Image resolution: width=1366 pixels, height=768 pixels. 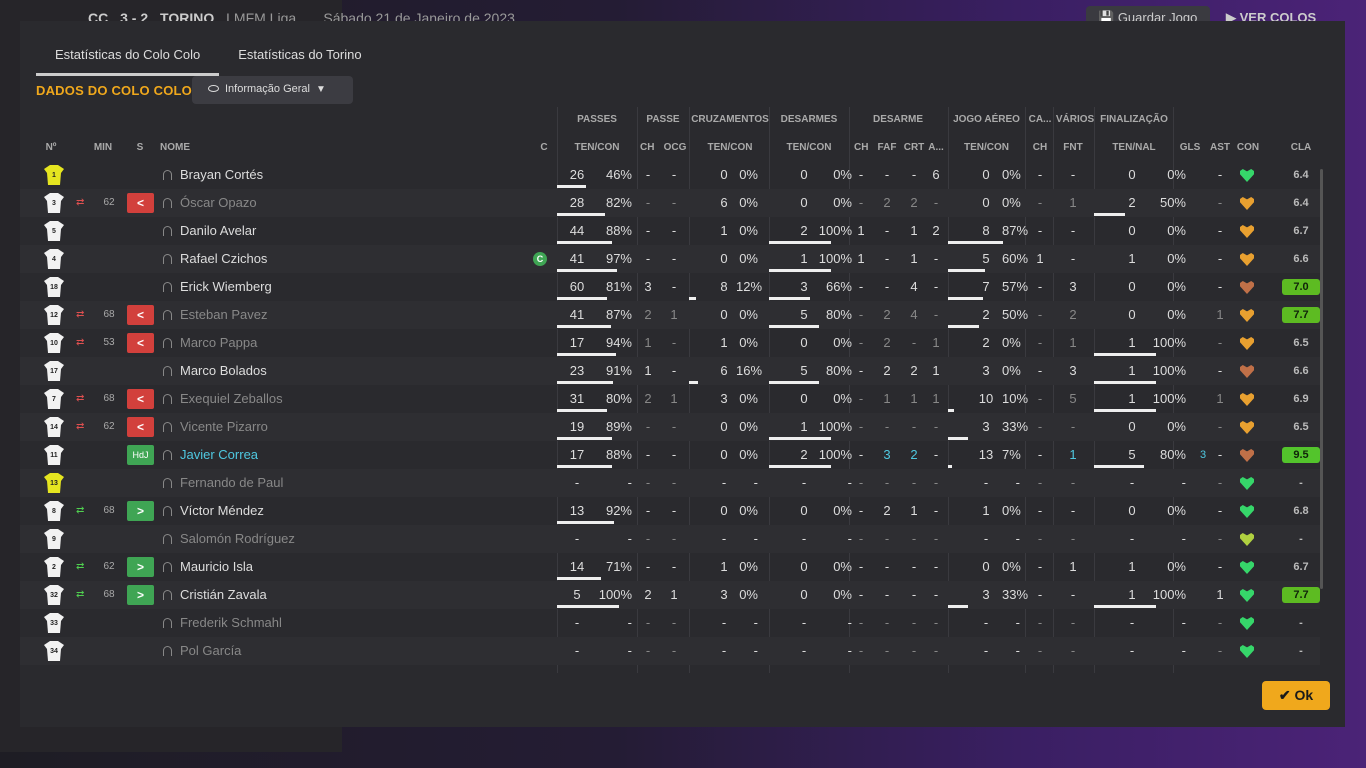 What do you see at coordinates (674, 174) in the screenshot?
I see `chances-created: -` at bounding box center [674, 174].